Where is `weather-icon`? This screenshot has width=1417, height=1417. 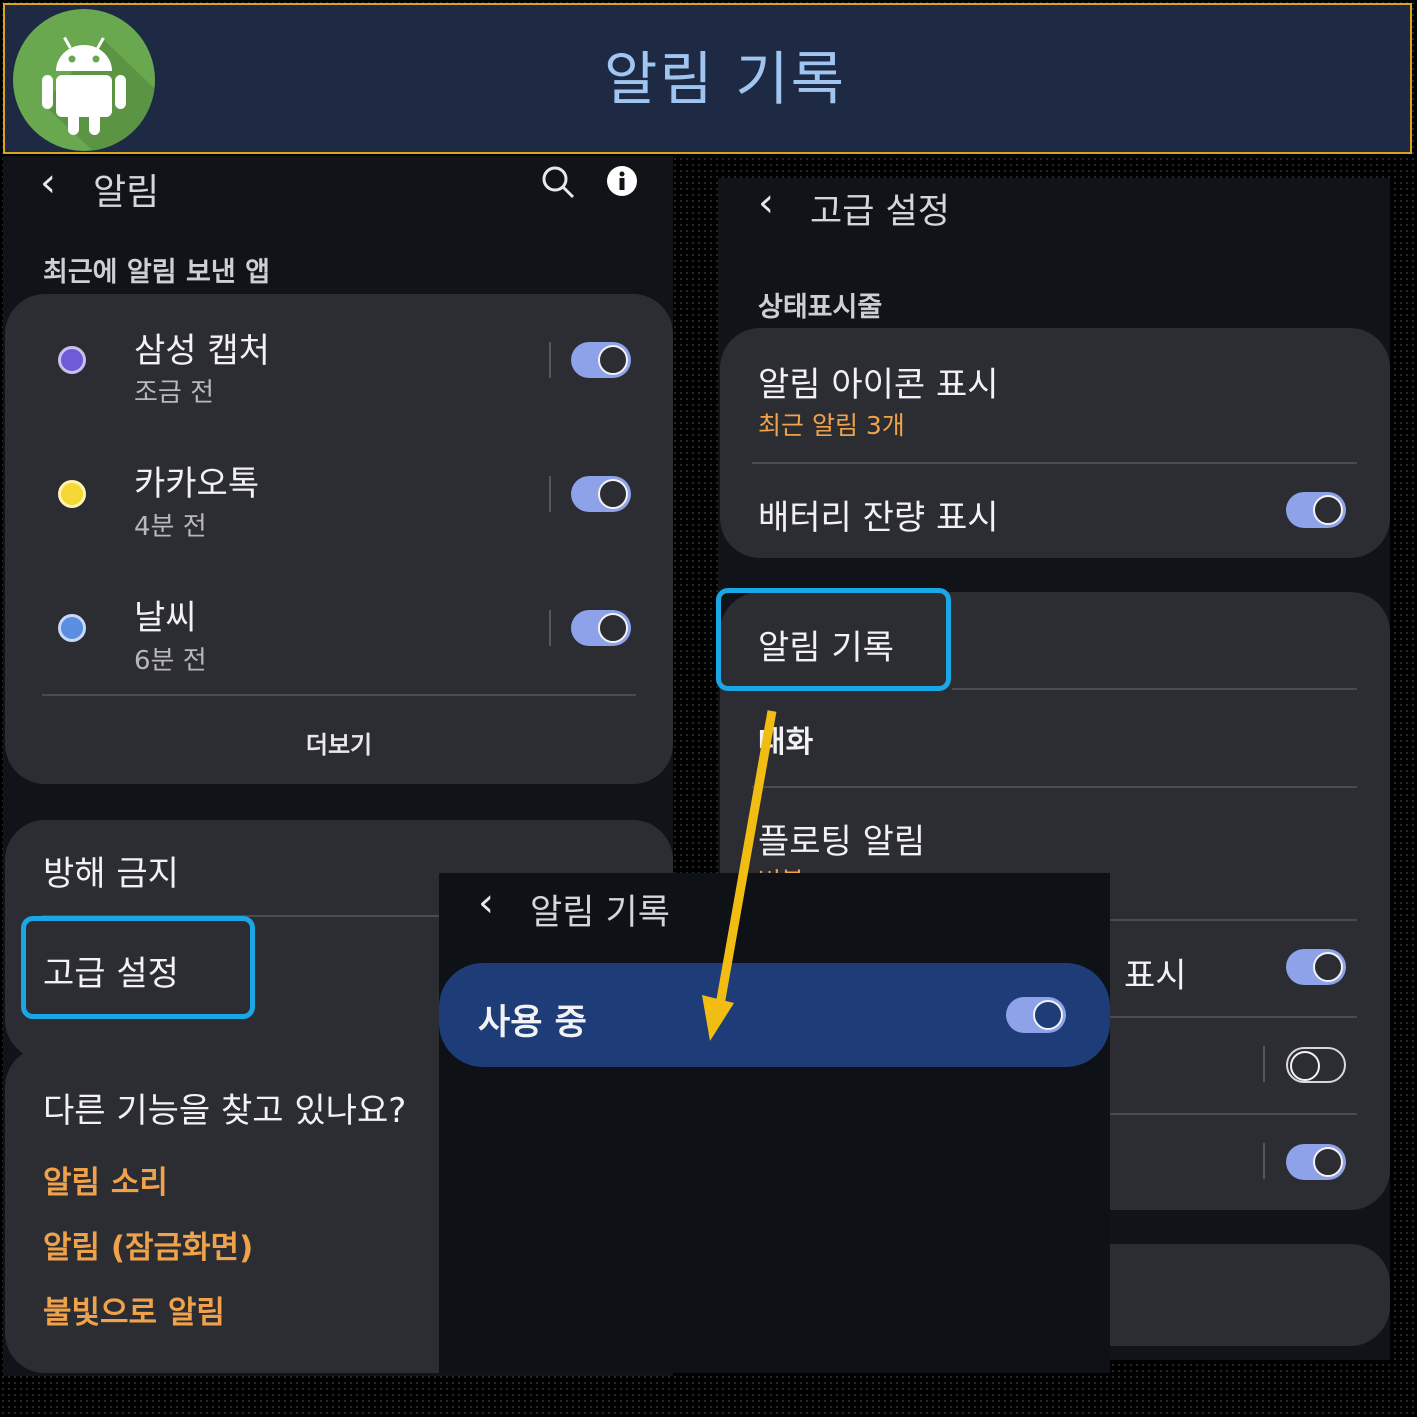 weather-icon is located at coordinates (72, 628).